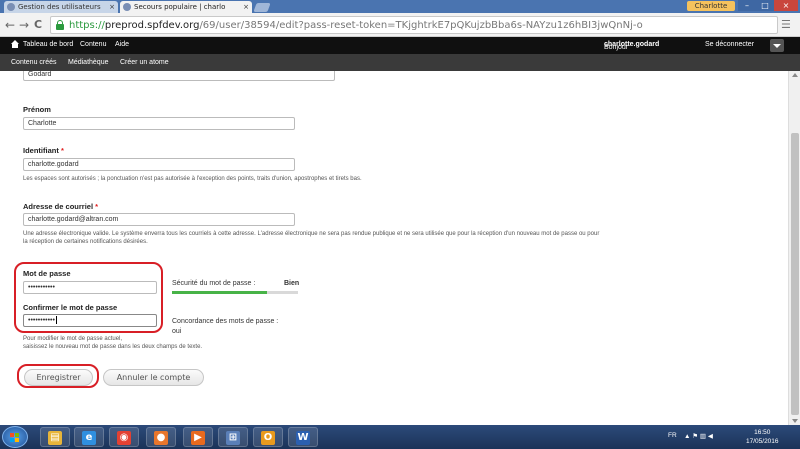 The image size is (800, 449). I want to click on clock-date: 17/05/2016, so click(762, 441).